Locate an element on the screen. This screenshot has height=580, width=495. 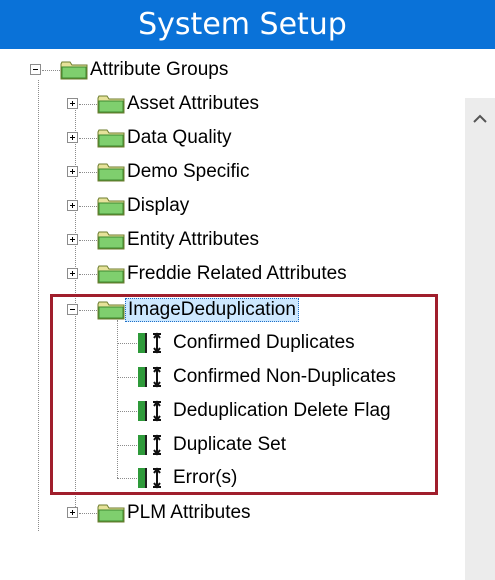
title-bar: System Setup is located at coordinates (247, 24).